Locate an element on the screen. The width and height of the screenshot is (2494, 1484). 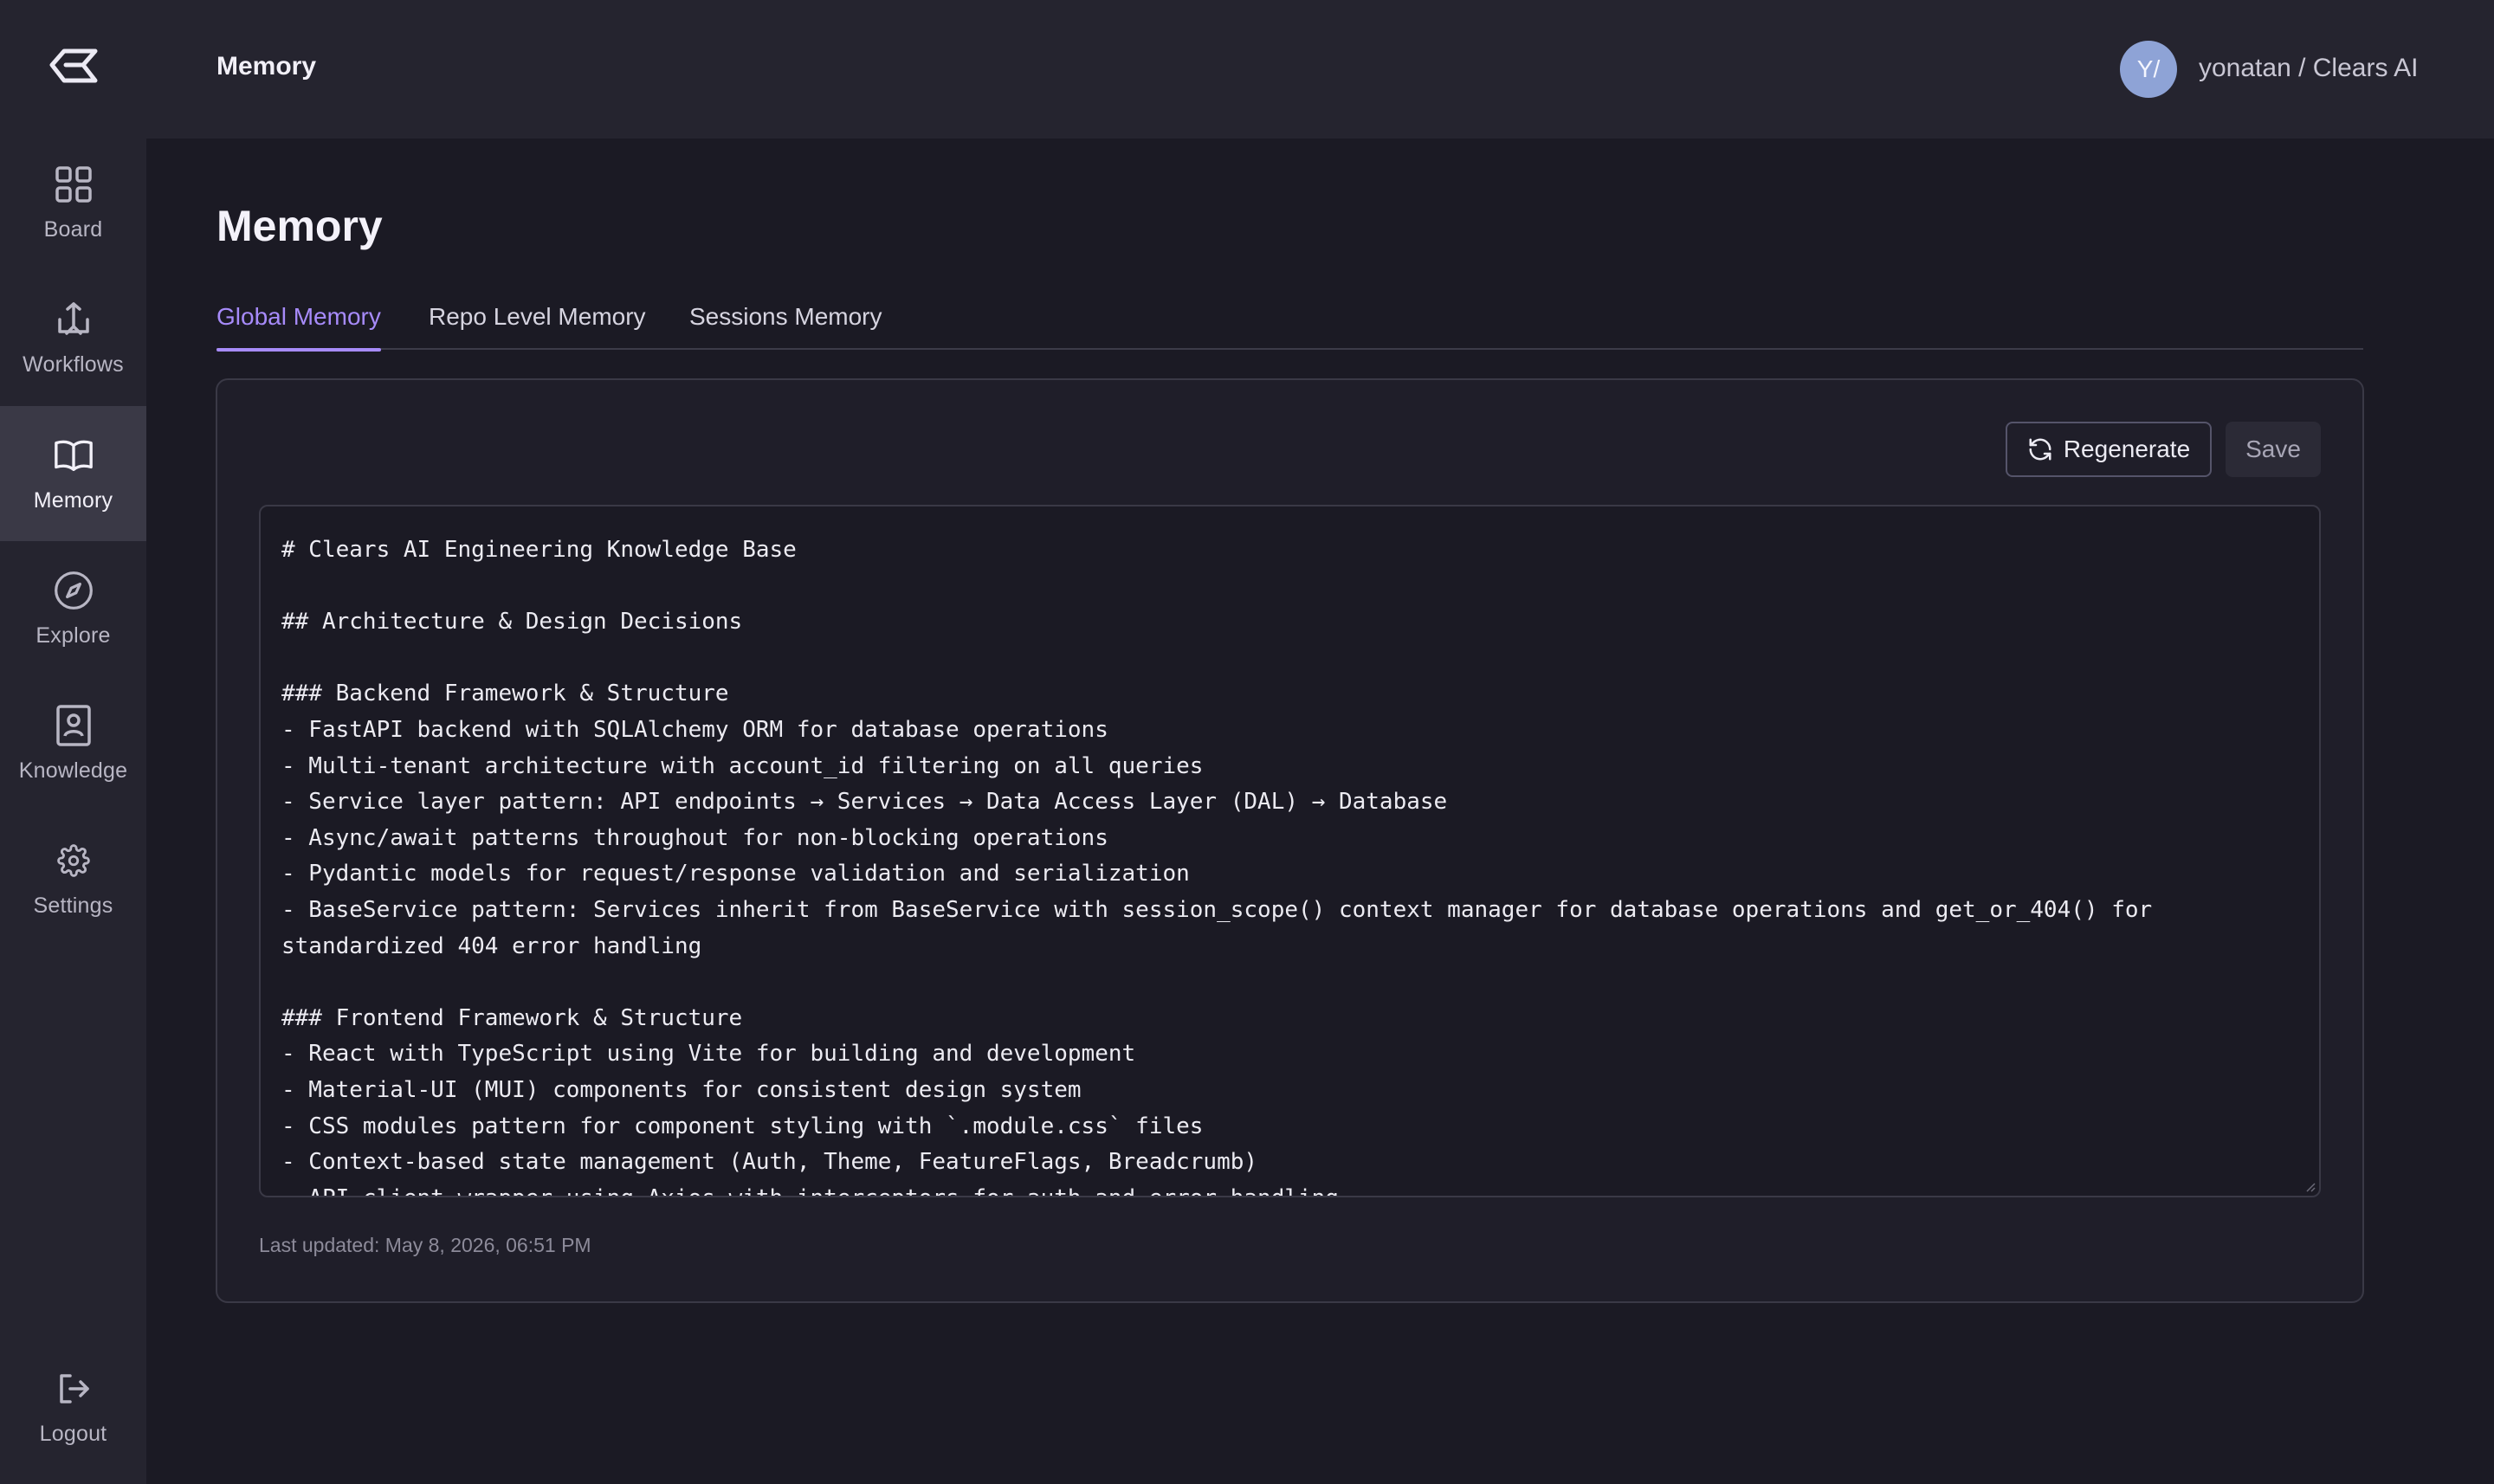
header-title: Memory is located at coordinates (266, 66).